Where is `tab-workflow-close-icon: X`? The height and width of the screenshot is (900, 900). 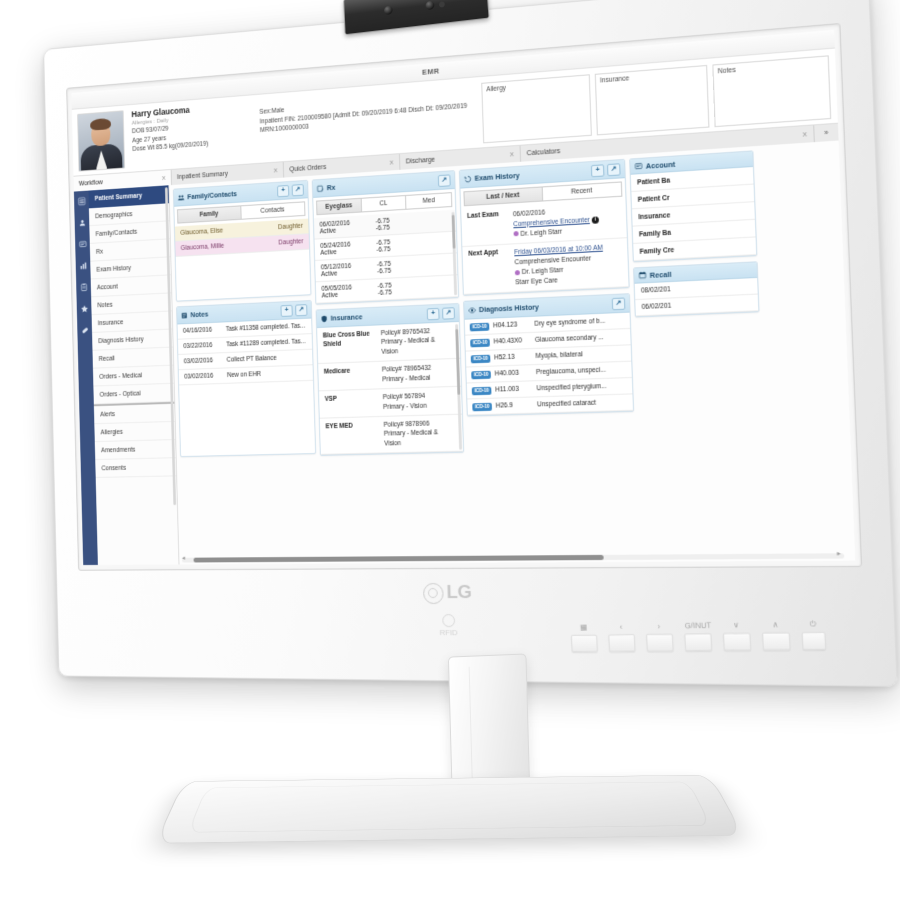 tab-workflow-close-icon: X is located at coordinates (164, 178).